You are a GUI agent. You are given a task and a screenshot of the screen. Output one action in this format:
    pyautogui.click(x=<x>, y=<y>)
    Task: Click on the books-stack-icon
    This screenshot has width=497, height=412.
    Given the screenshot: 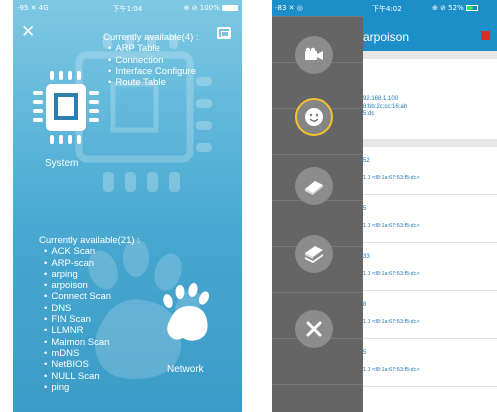 What is the action you would take?
    pyautogui.click(x=314, y=254)
    